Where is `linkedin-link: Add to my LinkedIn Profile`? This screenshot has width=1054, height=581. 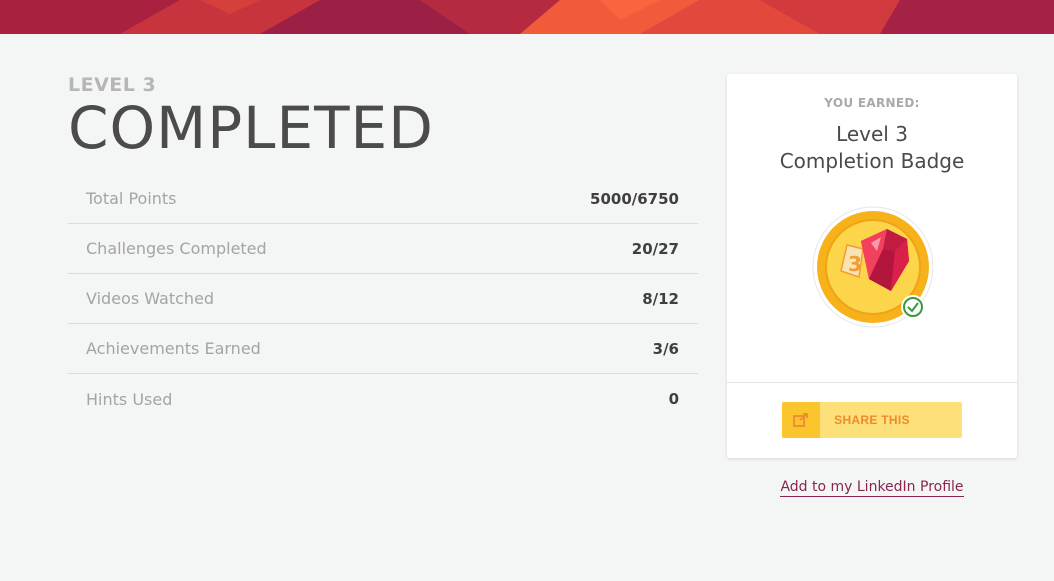
linkedin-link: Add to my LinkedIn Profile is located at coordinates (872, 488).